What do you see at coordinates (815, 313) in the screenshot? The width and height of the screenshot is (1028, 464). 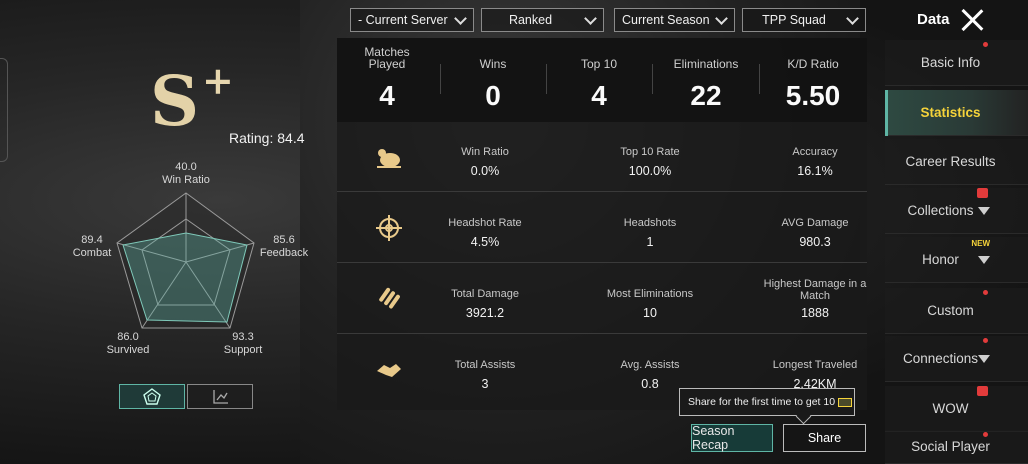 I see `stat-value: 1888` at bounding box center [815, 313].